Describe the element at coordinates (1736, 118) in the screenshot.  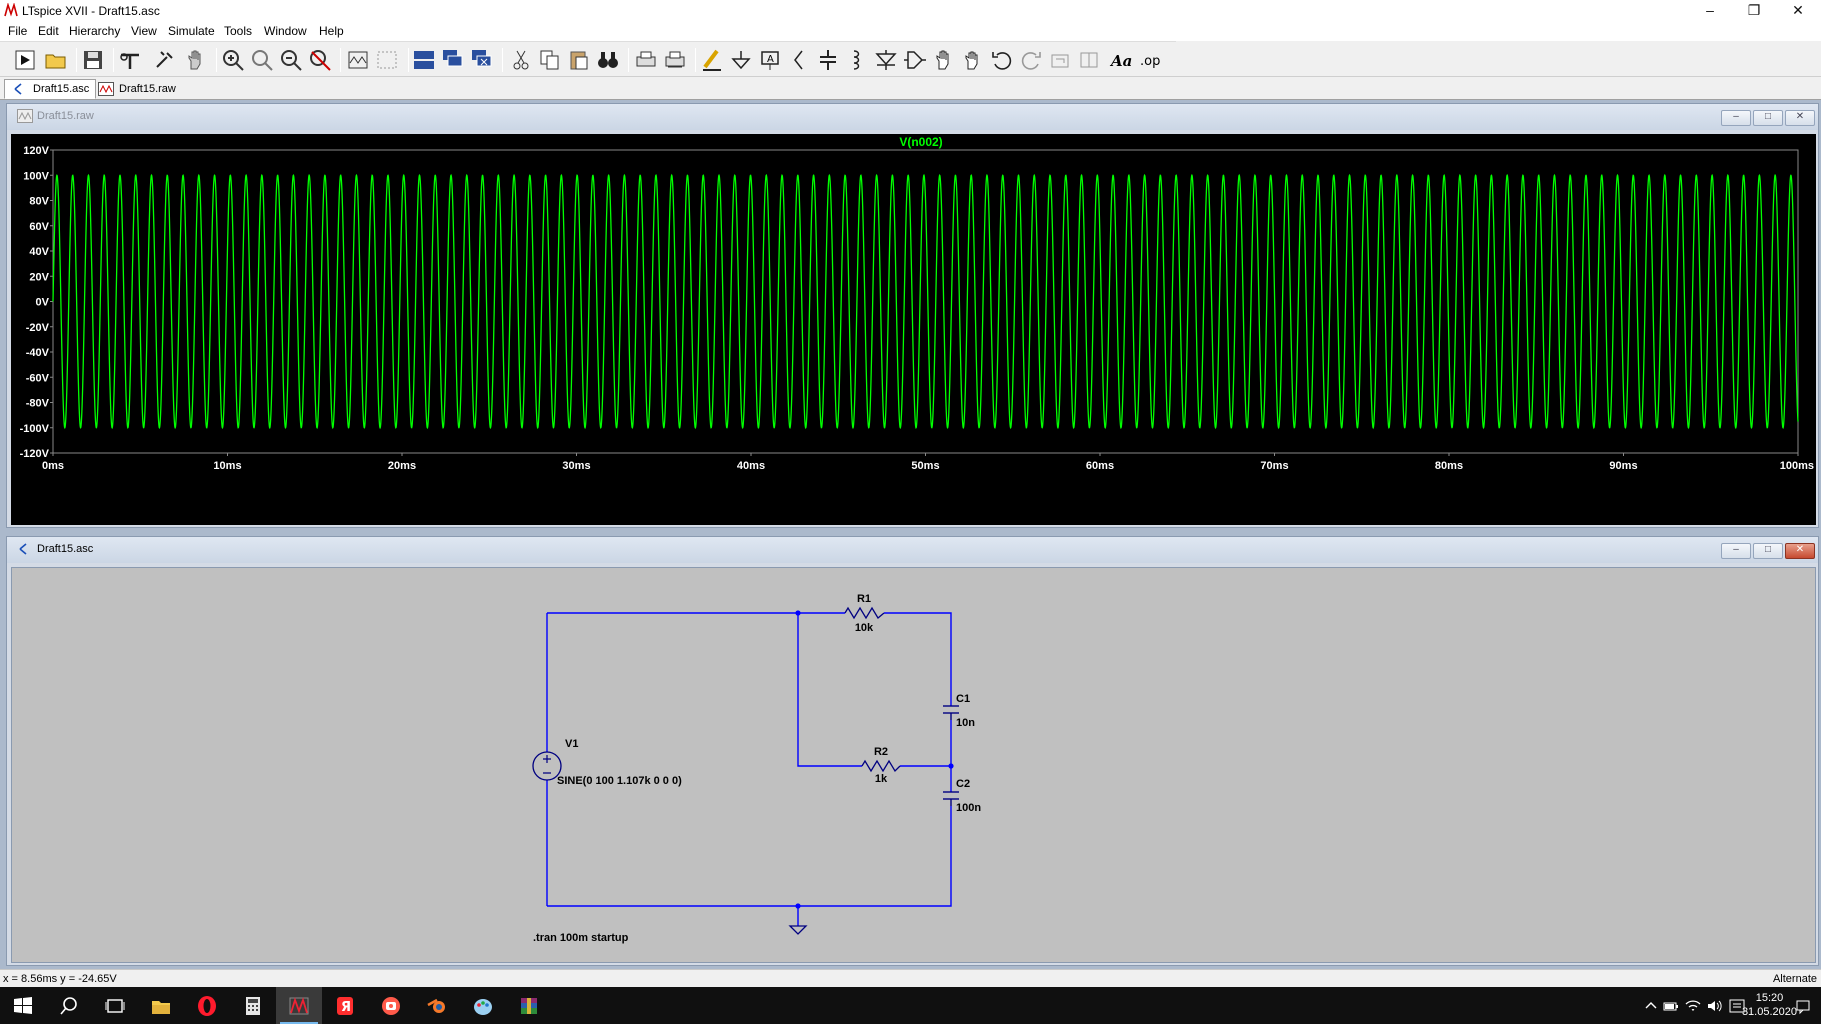
I see `plot-minimize-button: –` at that location.